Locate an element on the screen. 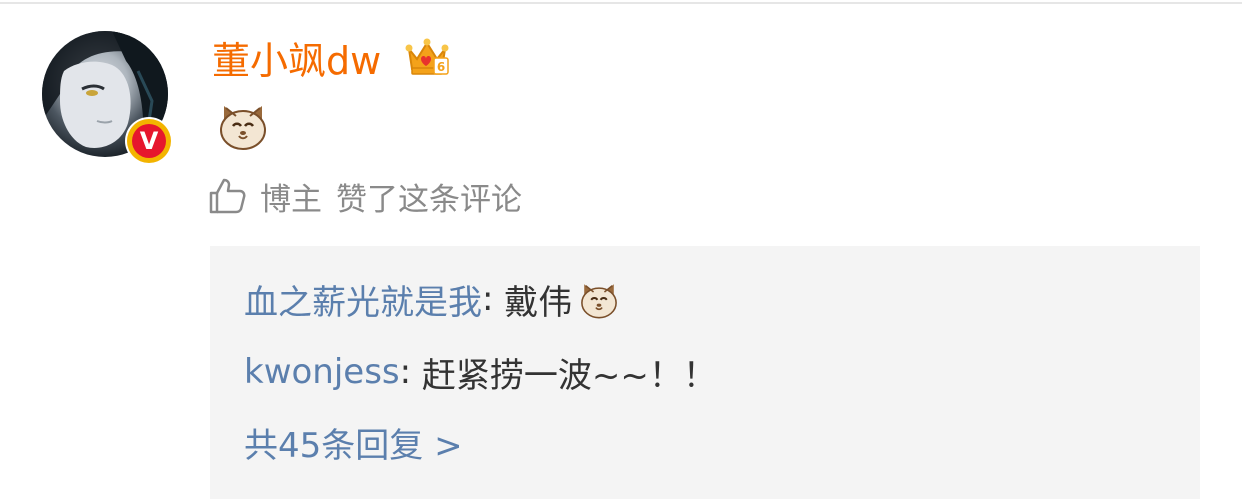 This screenshot has height=499, width=1242. verified-badge: V is located at coordinates (149, 141).